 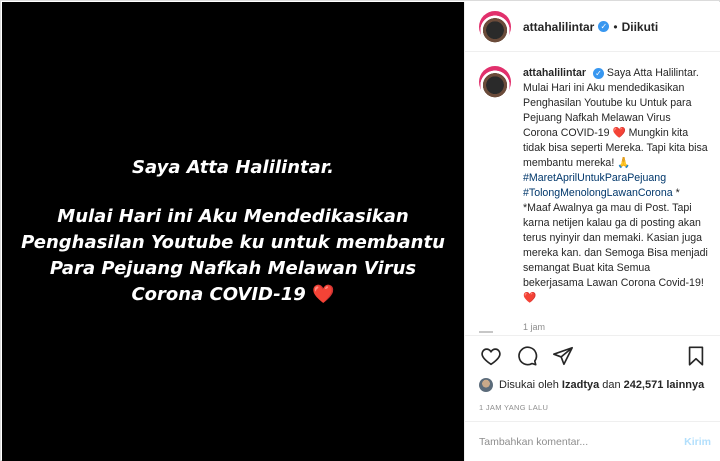 What do you see at coordinates (580, 385) in the screenshot?
I see `liker-username: Izadtya` at bounding box center [580, 385].